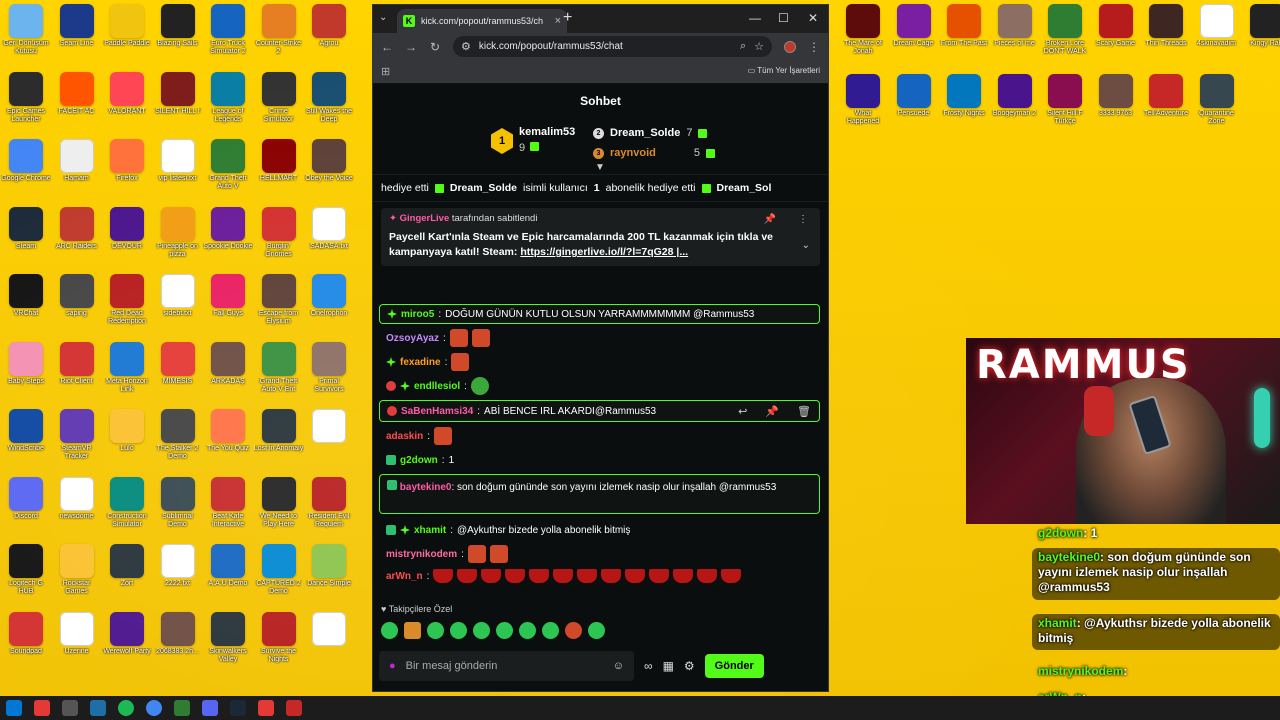  Describe the element at coordinates (430, 530) in the screenshot. I see `message-user: xhamit` at that location.